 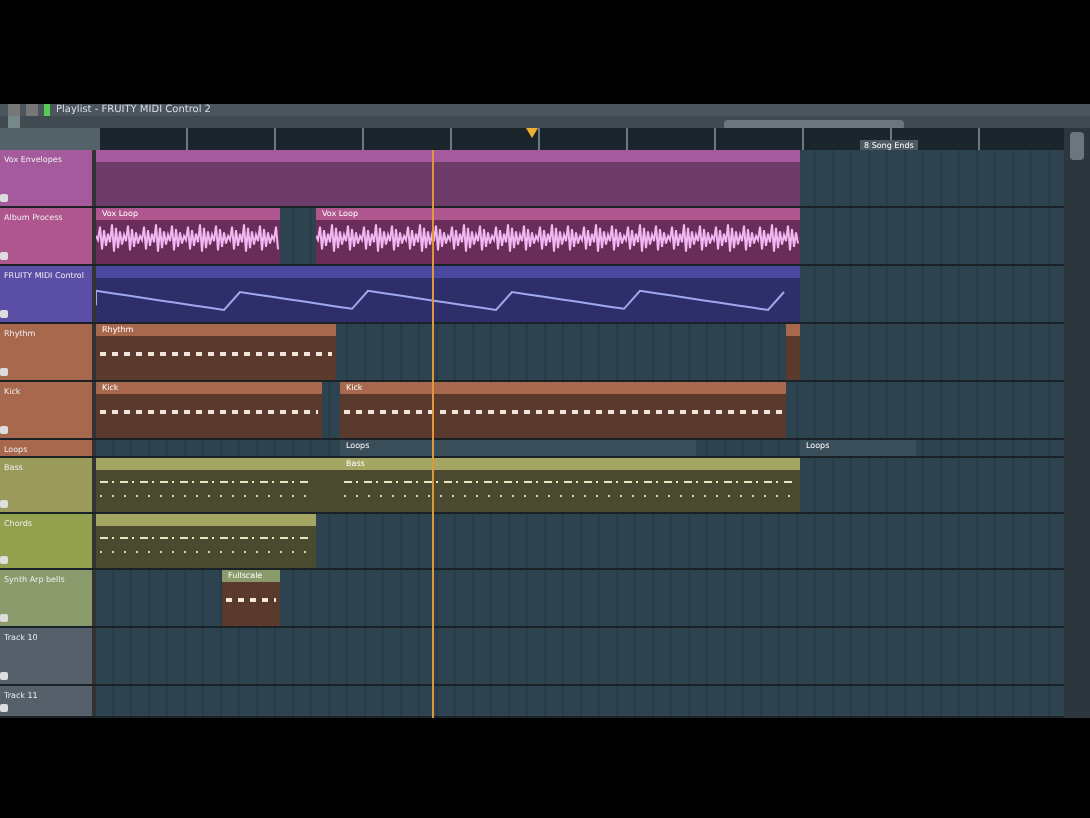 I want to click on vertical-scrollbar, so click(x=1077, y=423).